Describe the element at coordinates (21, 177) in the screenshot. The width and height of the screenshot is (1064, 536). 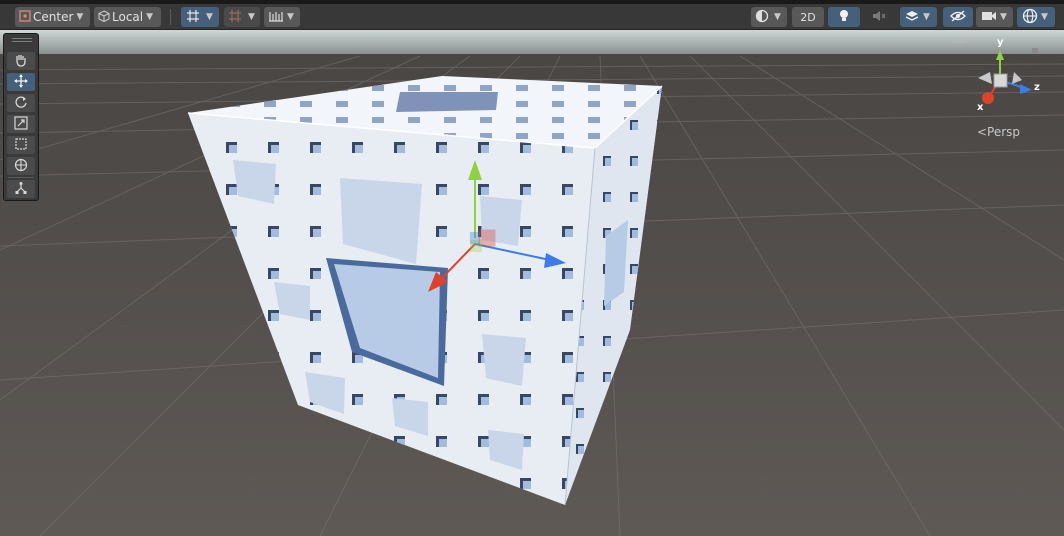
I see `tools-divider` at that location.